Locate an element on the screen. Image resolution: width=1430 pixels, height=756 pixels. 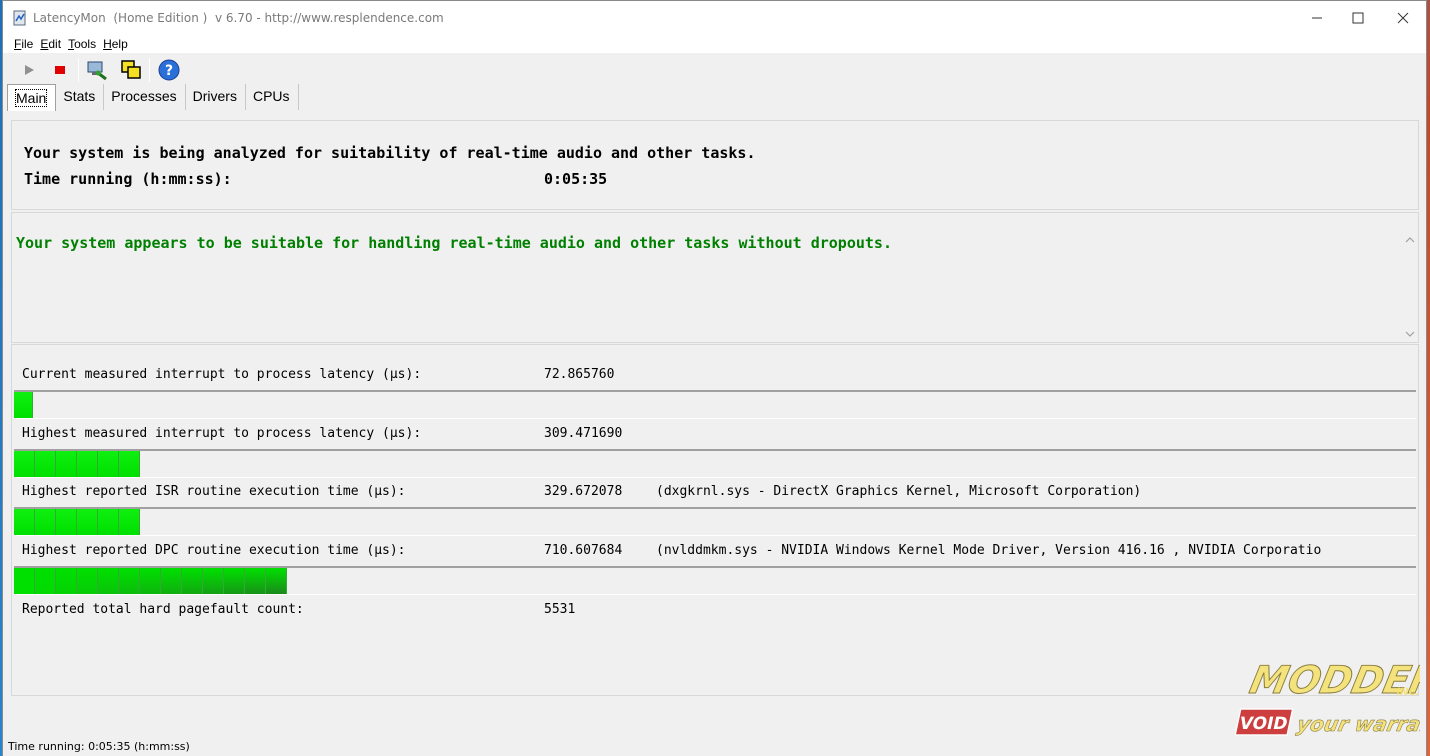
metric-current-latency-value: 72.865760 is located at coordinates (579, 374).